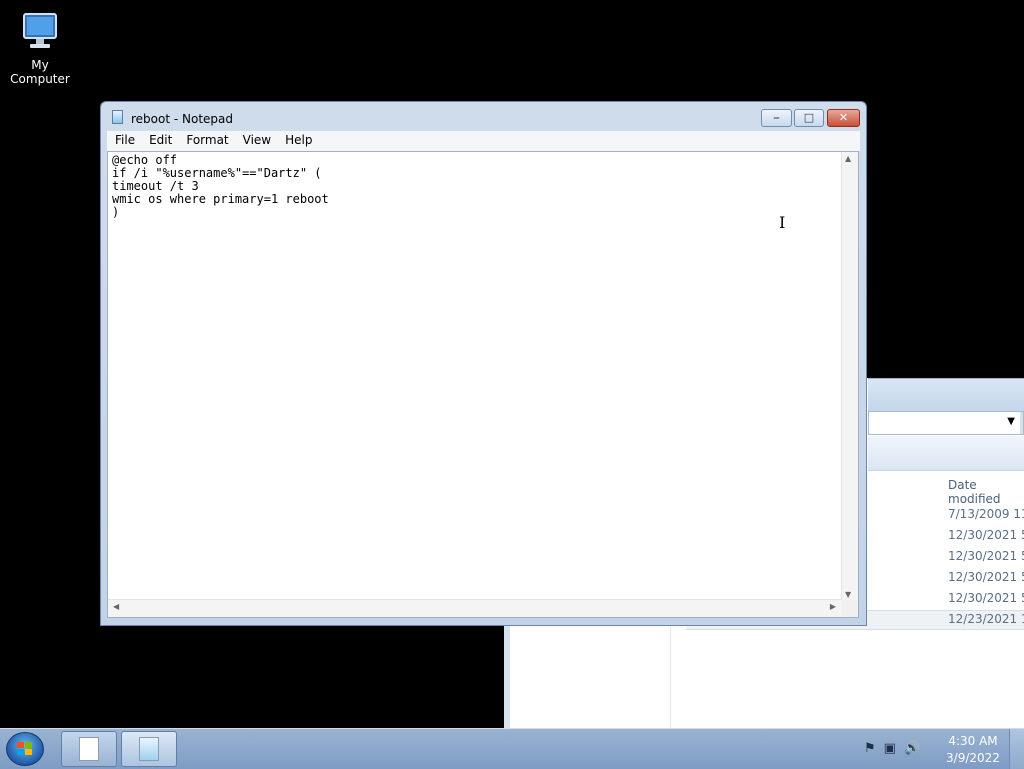 The image size is (1024, 769). What do you see at coordinates (590, 677) in the screenshot?
I see `navigation-pane` at bounding box center [590, 677].